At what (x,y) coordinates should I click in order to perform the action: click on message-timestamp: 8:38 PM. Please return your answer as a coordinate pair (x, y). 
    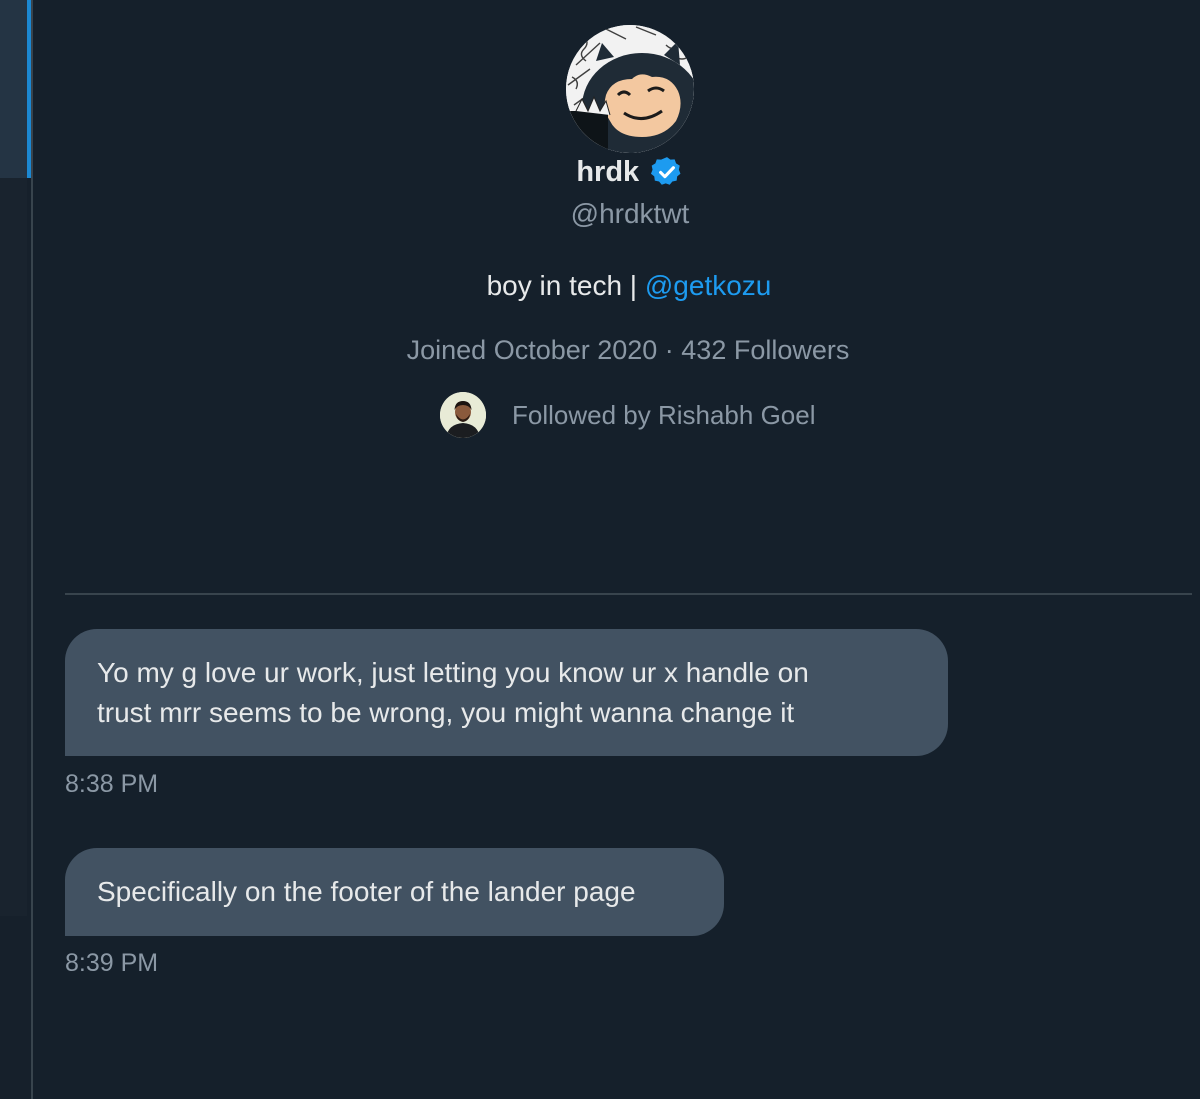
    Looking at the image, I should click on (112, 784).